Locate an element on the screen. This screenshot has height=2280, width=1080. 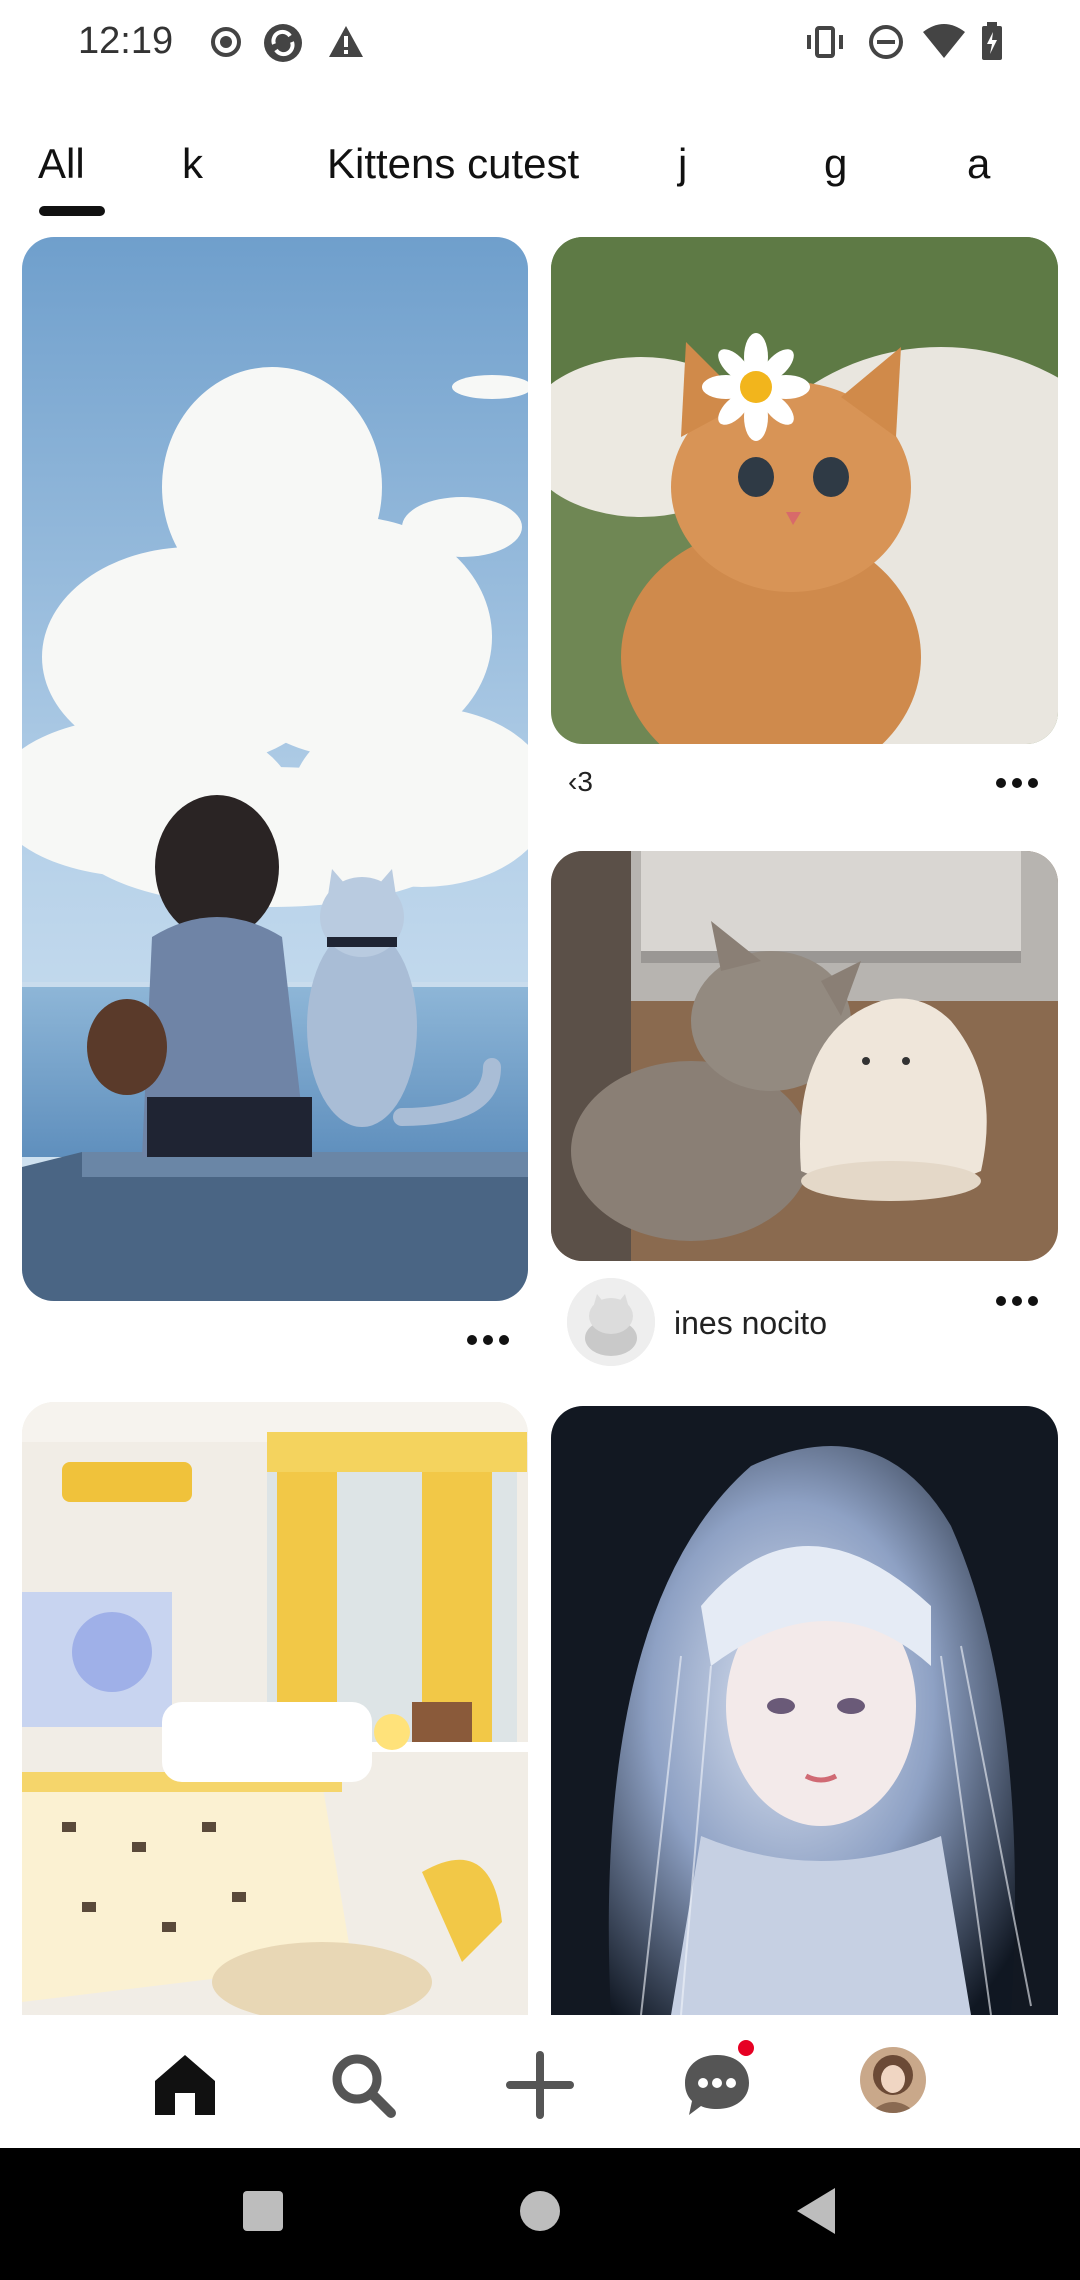
tab-a: a is located at coordinates (978, 164).